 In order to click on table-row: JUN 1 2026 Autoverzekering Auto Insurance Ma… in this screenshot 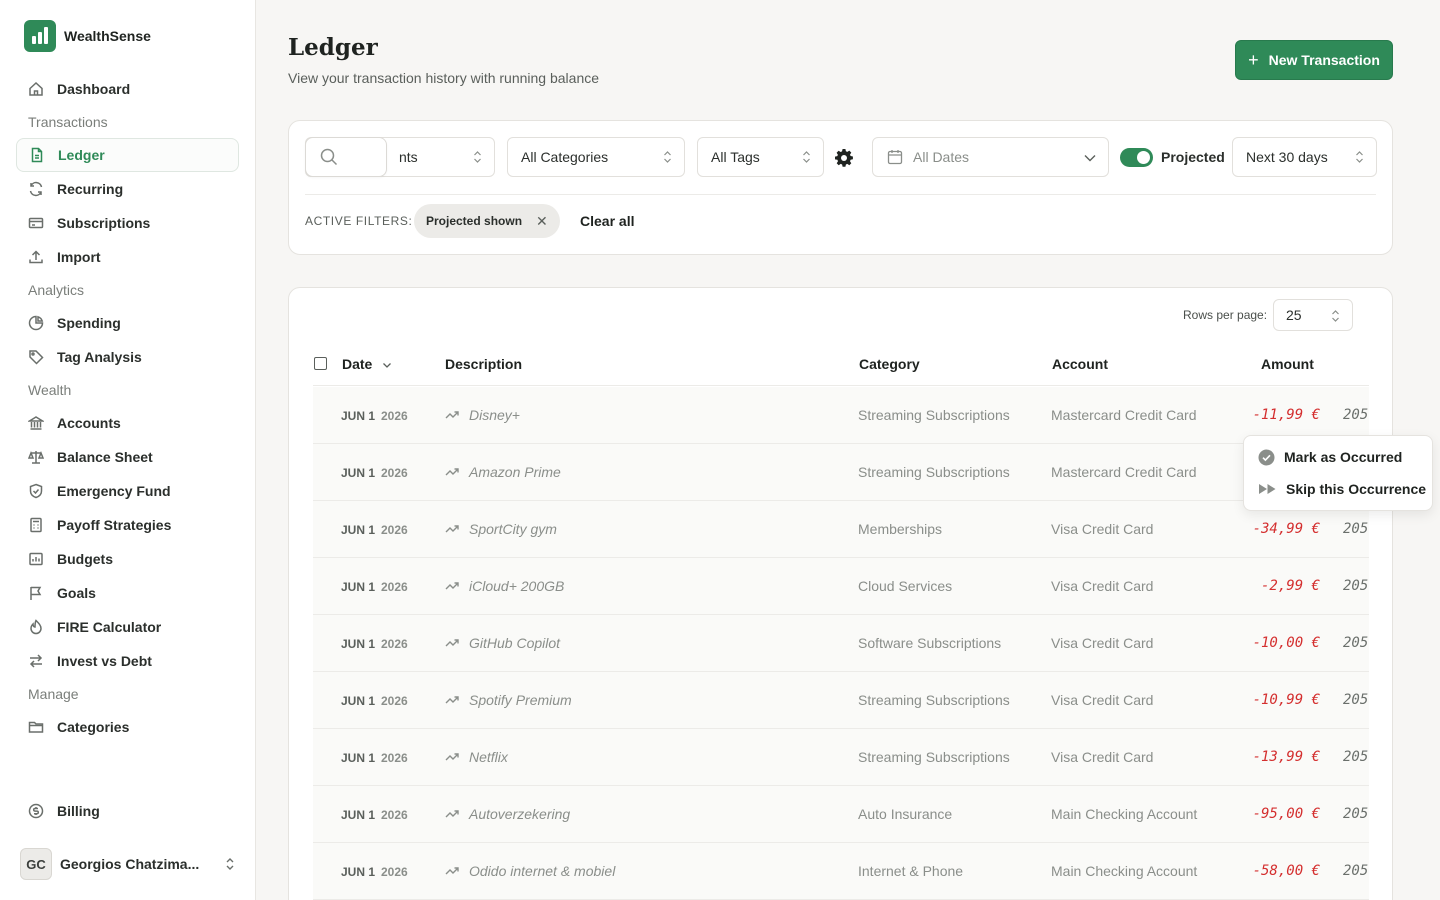, I will do `click(841, 814)`.